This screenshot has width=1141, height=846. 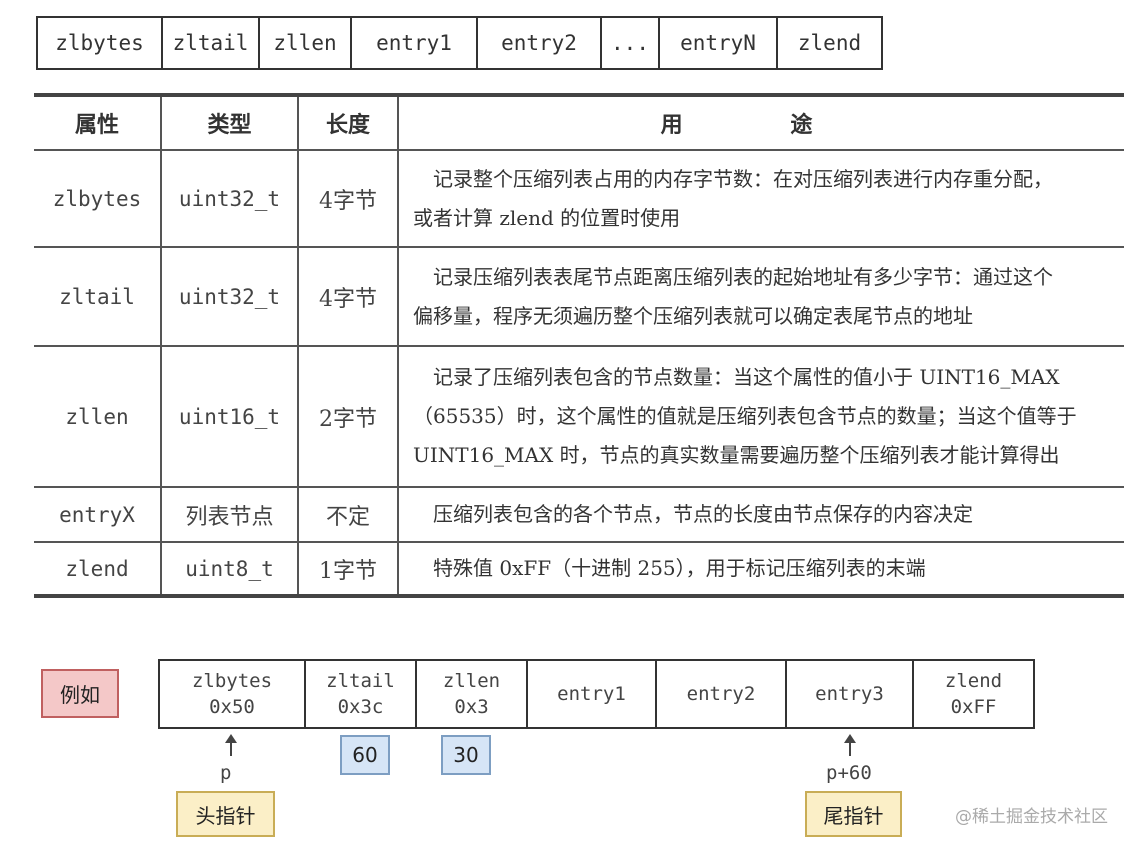 What do you see at coordinates (693, 315) in the screenshot?
I see `description-line: 偏移量，程序无须遍历整个压缩列表就可以确定表尾节点的地址` at bounding box center [693, 315].